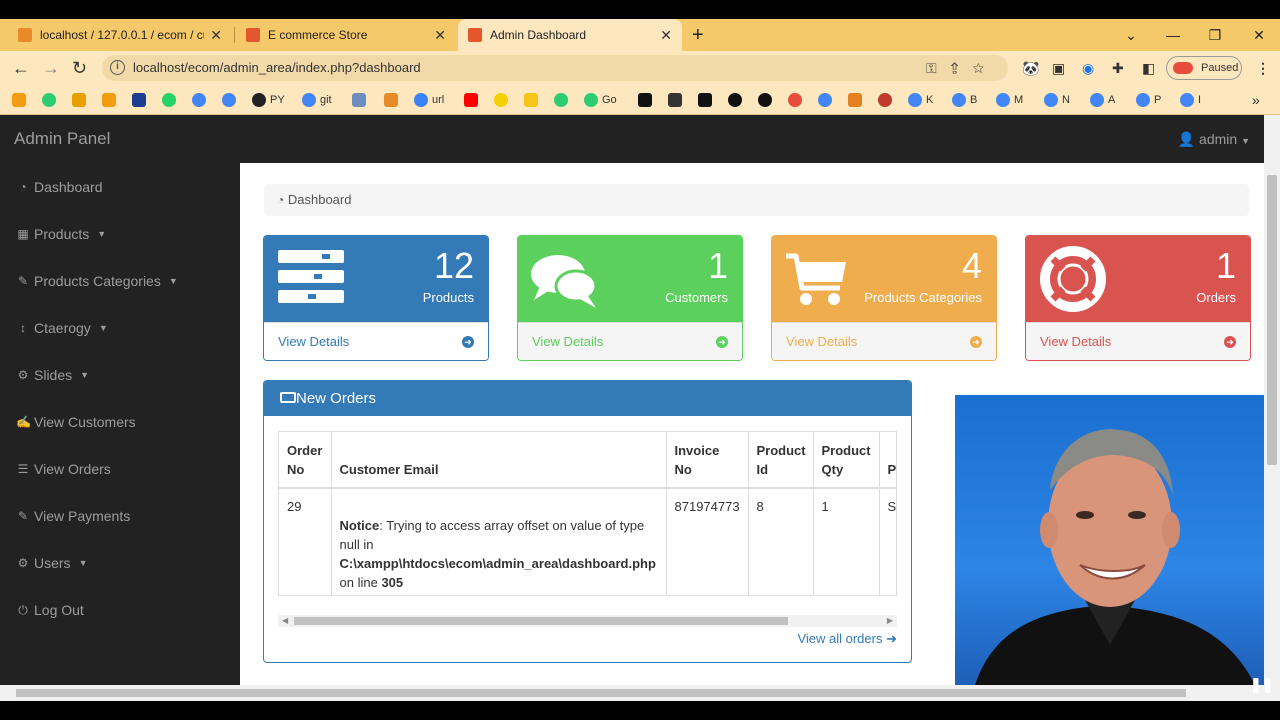  I want to click on pause-icon: ❚❚, so click(1261, 686).